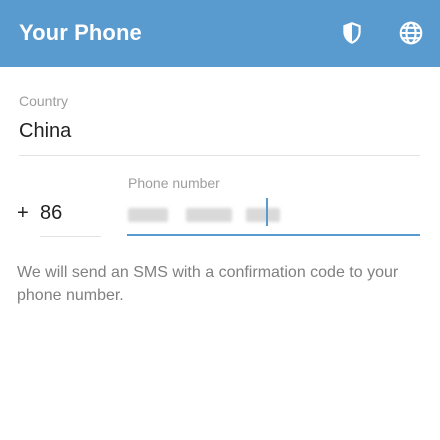  What do you see at coordinates (44, 101) in the screenshot?
I see `country-label: Country` at bounding box center [44, 101].